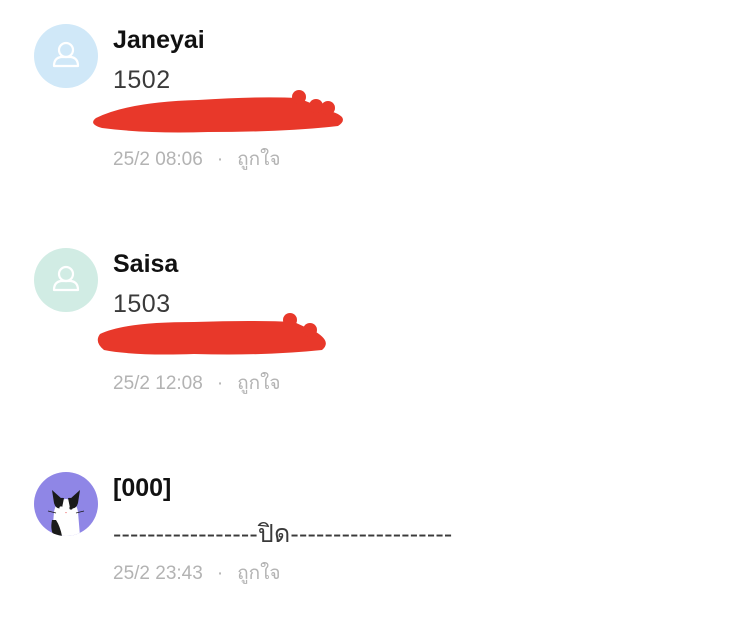  What do you see at coordinates (159, 40) in the screenshot?
I see `commenter-name: Janeyai` at bounding box center [159, 40].